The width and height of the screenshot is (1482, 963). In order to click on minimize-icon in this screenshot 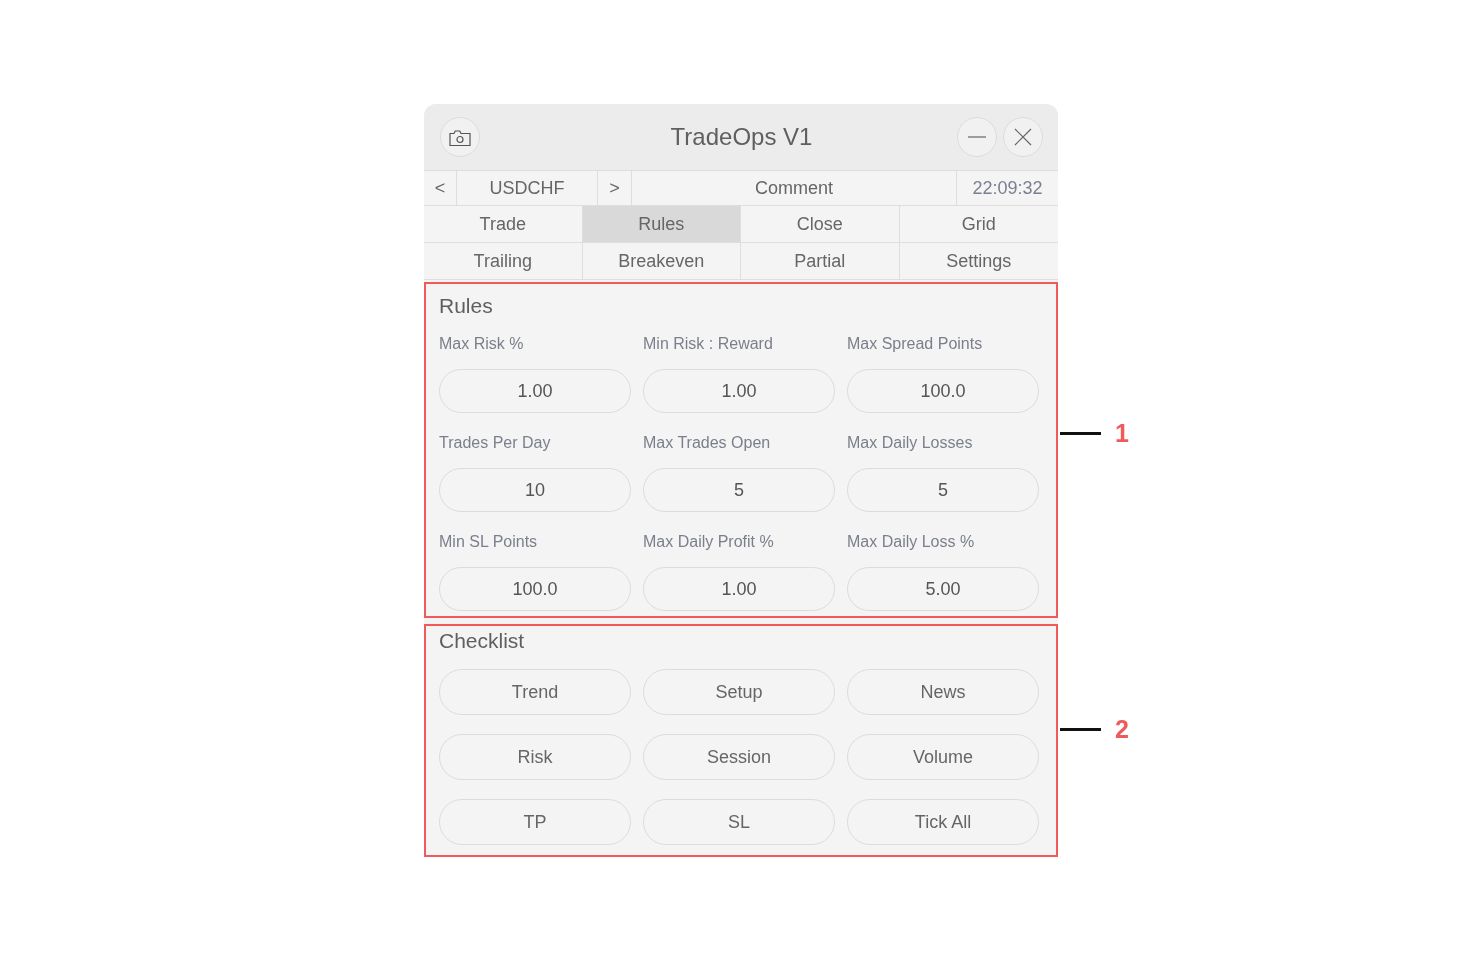, I will do `click(977, 137)`.